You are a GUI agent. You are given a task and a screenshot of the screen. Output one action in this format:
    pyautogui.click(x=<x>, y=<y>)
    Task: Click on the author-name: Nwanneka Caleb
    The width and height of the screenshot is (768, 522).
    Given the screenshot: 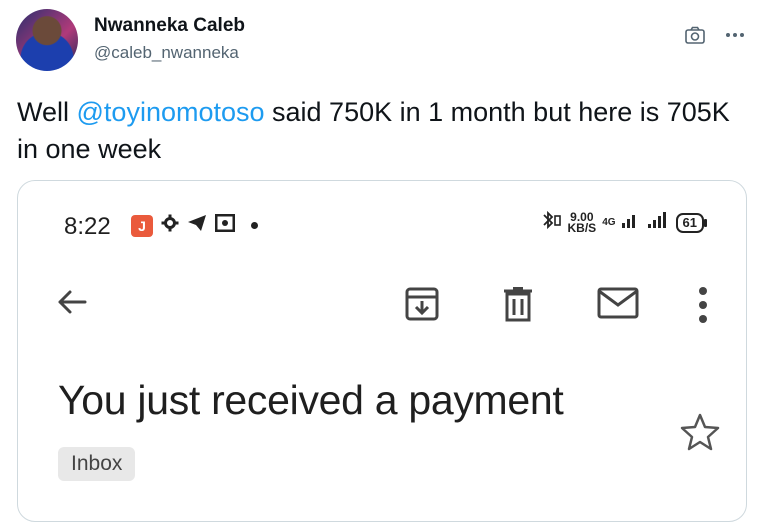 What is the action you would take?
    pyautogui.click(x=169, y=26)
    